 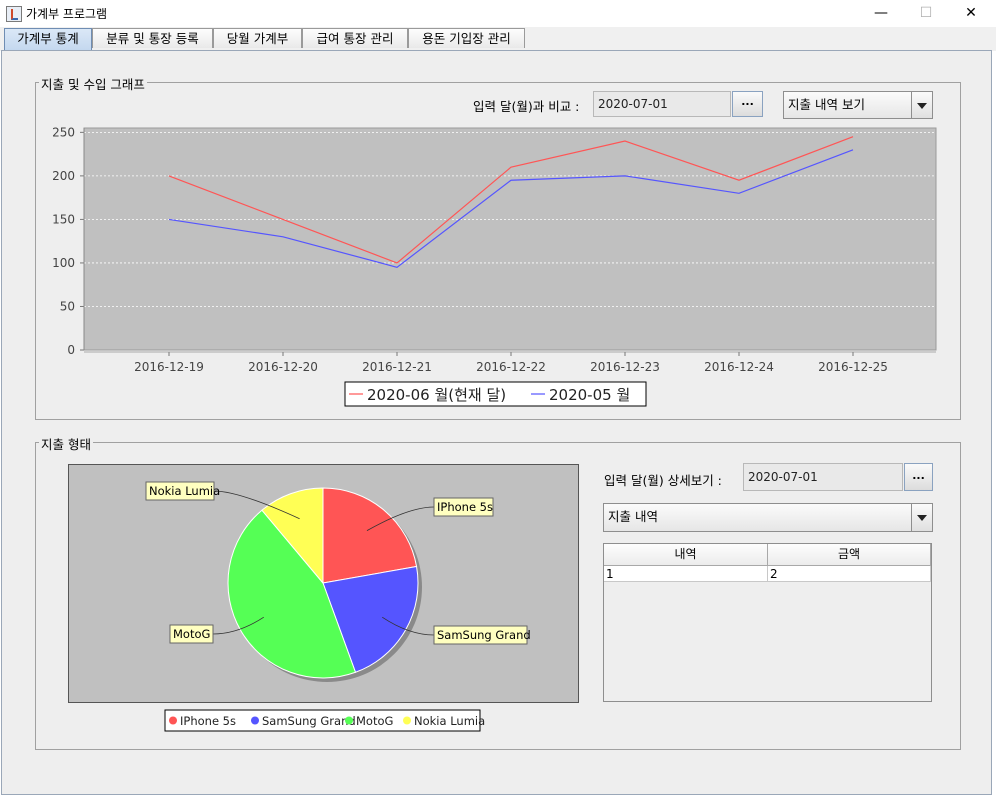 I want to click on table-cell-item: 1, so click(x=686, y=574).